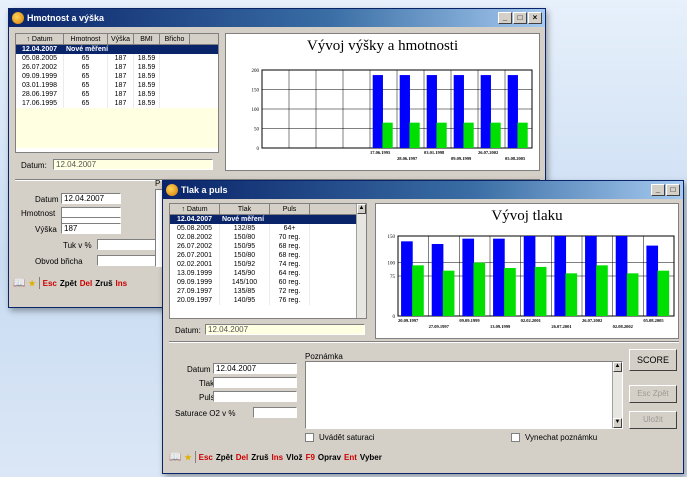 The height and width of the screenshot is (477, 687). Describe the element at coordinates (195, 255) in the screenshot. I see `table-cell: 26.07.2001` at that location.